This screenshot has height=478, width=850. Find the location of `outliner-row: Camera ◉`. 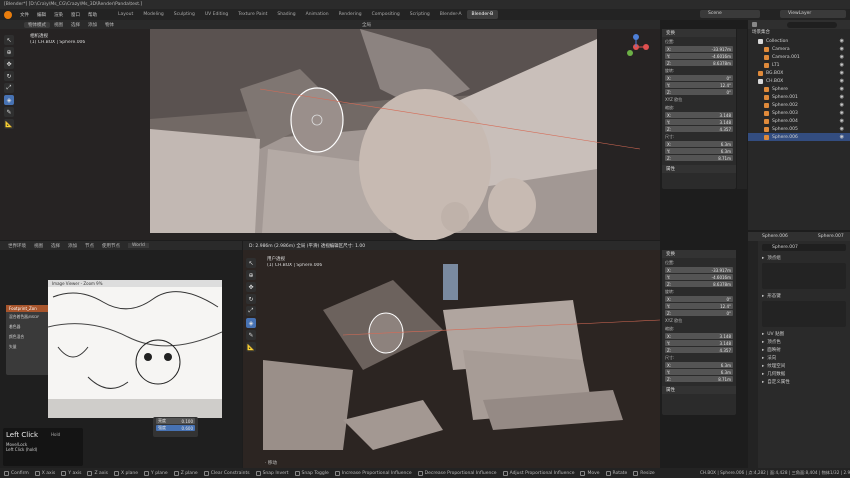

outliner-row: Camera ◉ is located at coordinates (799, 49).